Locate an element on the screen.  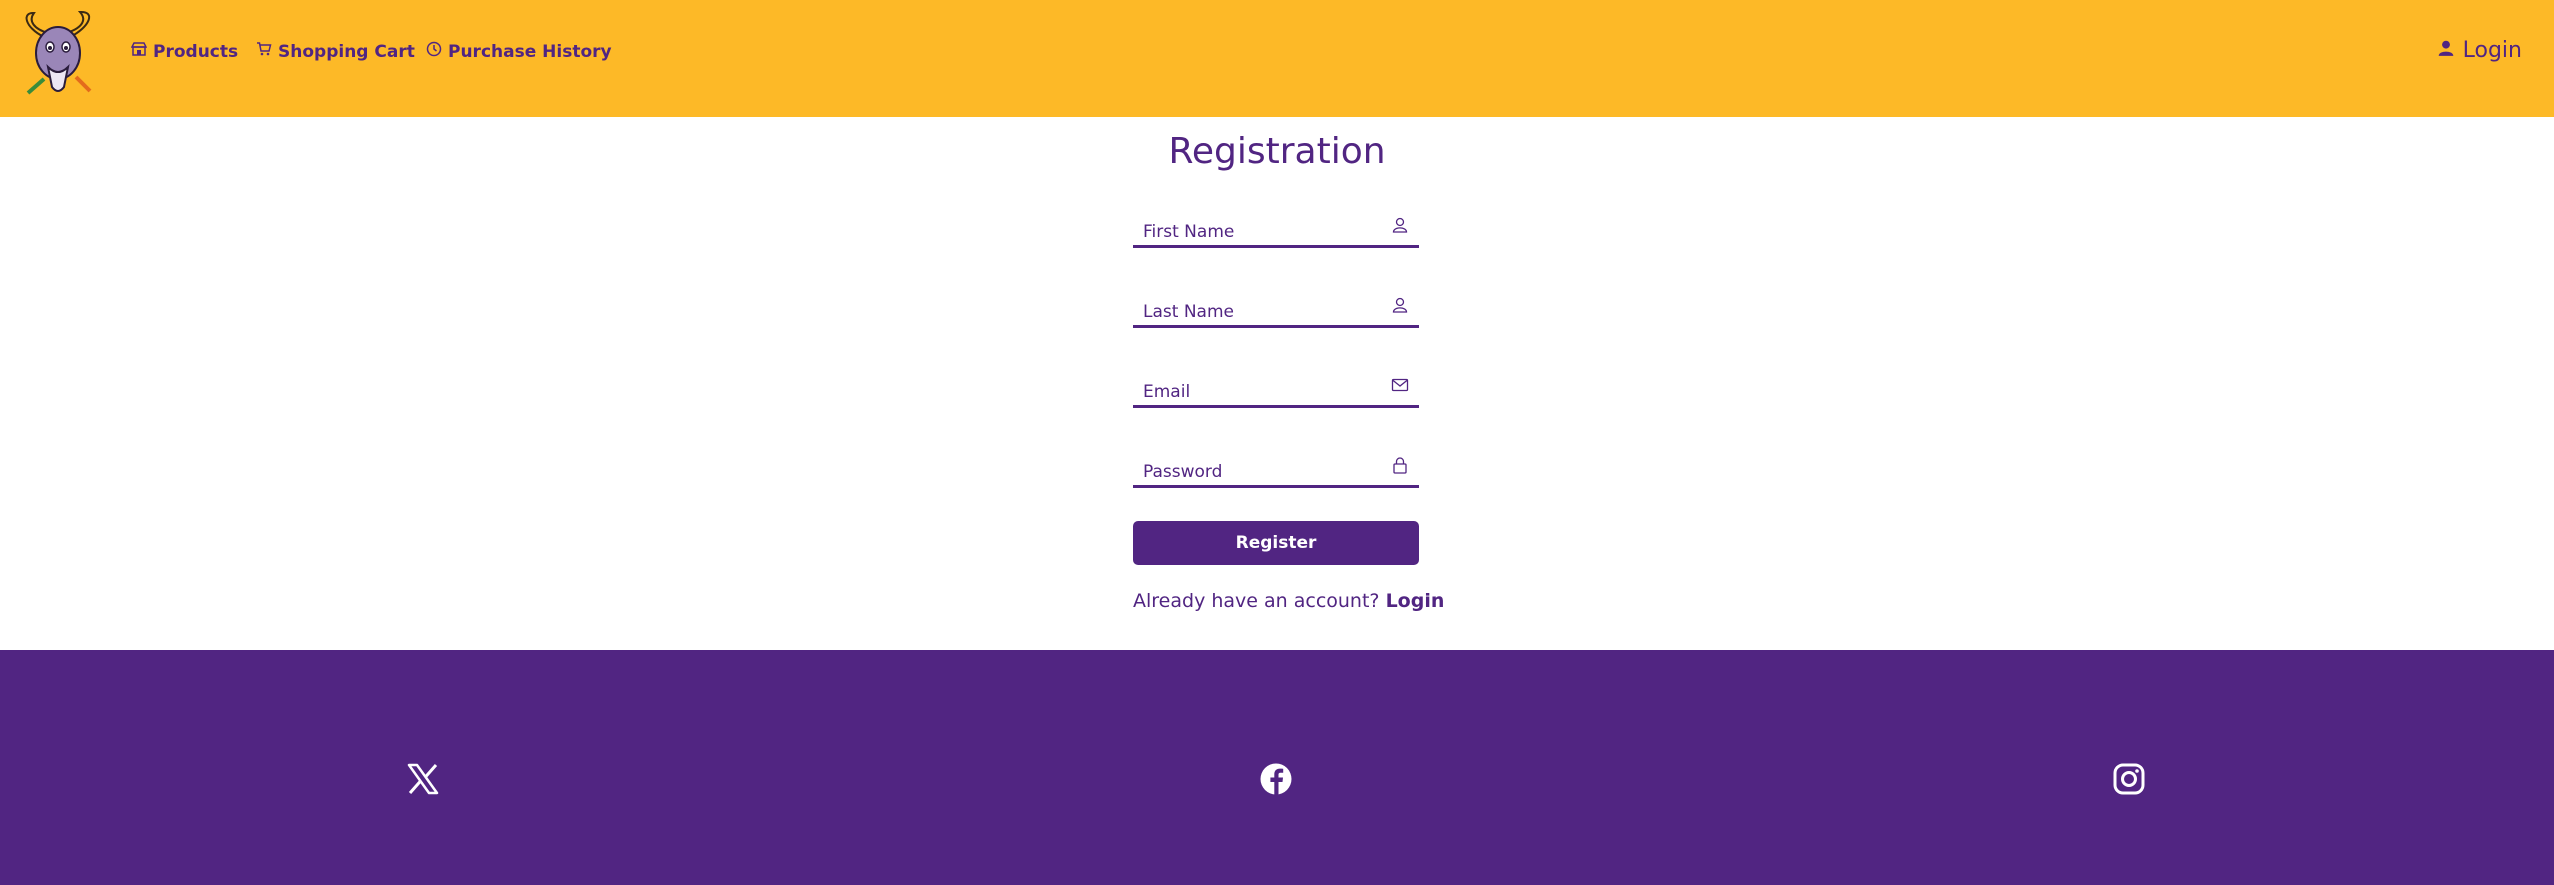
nav-products-label: Products is located at coordinates (196, 51).